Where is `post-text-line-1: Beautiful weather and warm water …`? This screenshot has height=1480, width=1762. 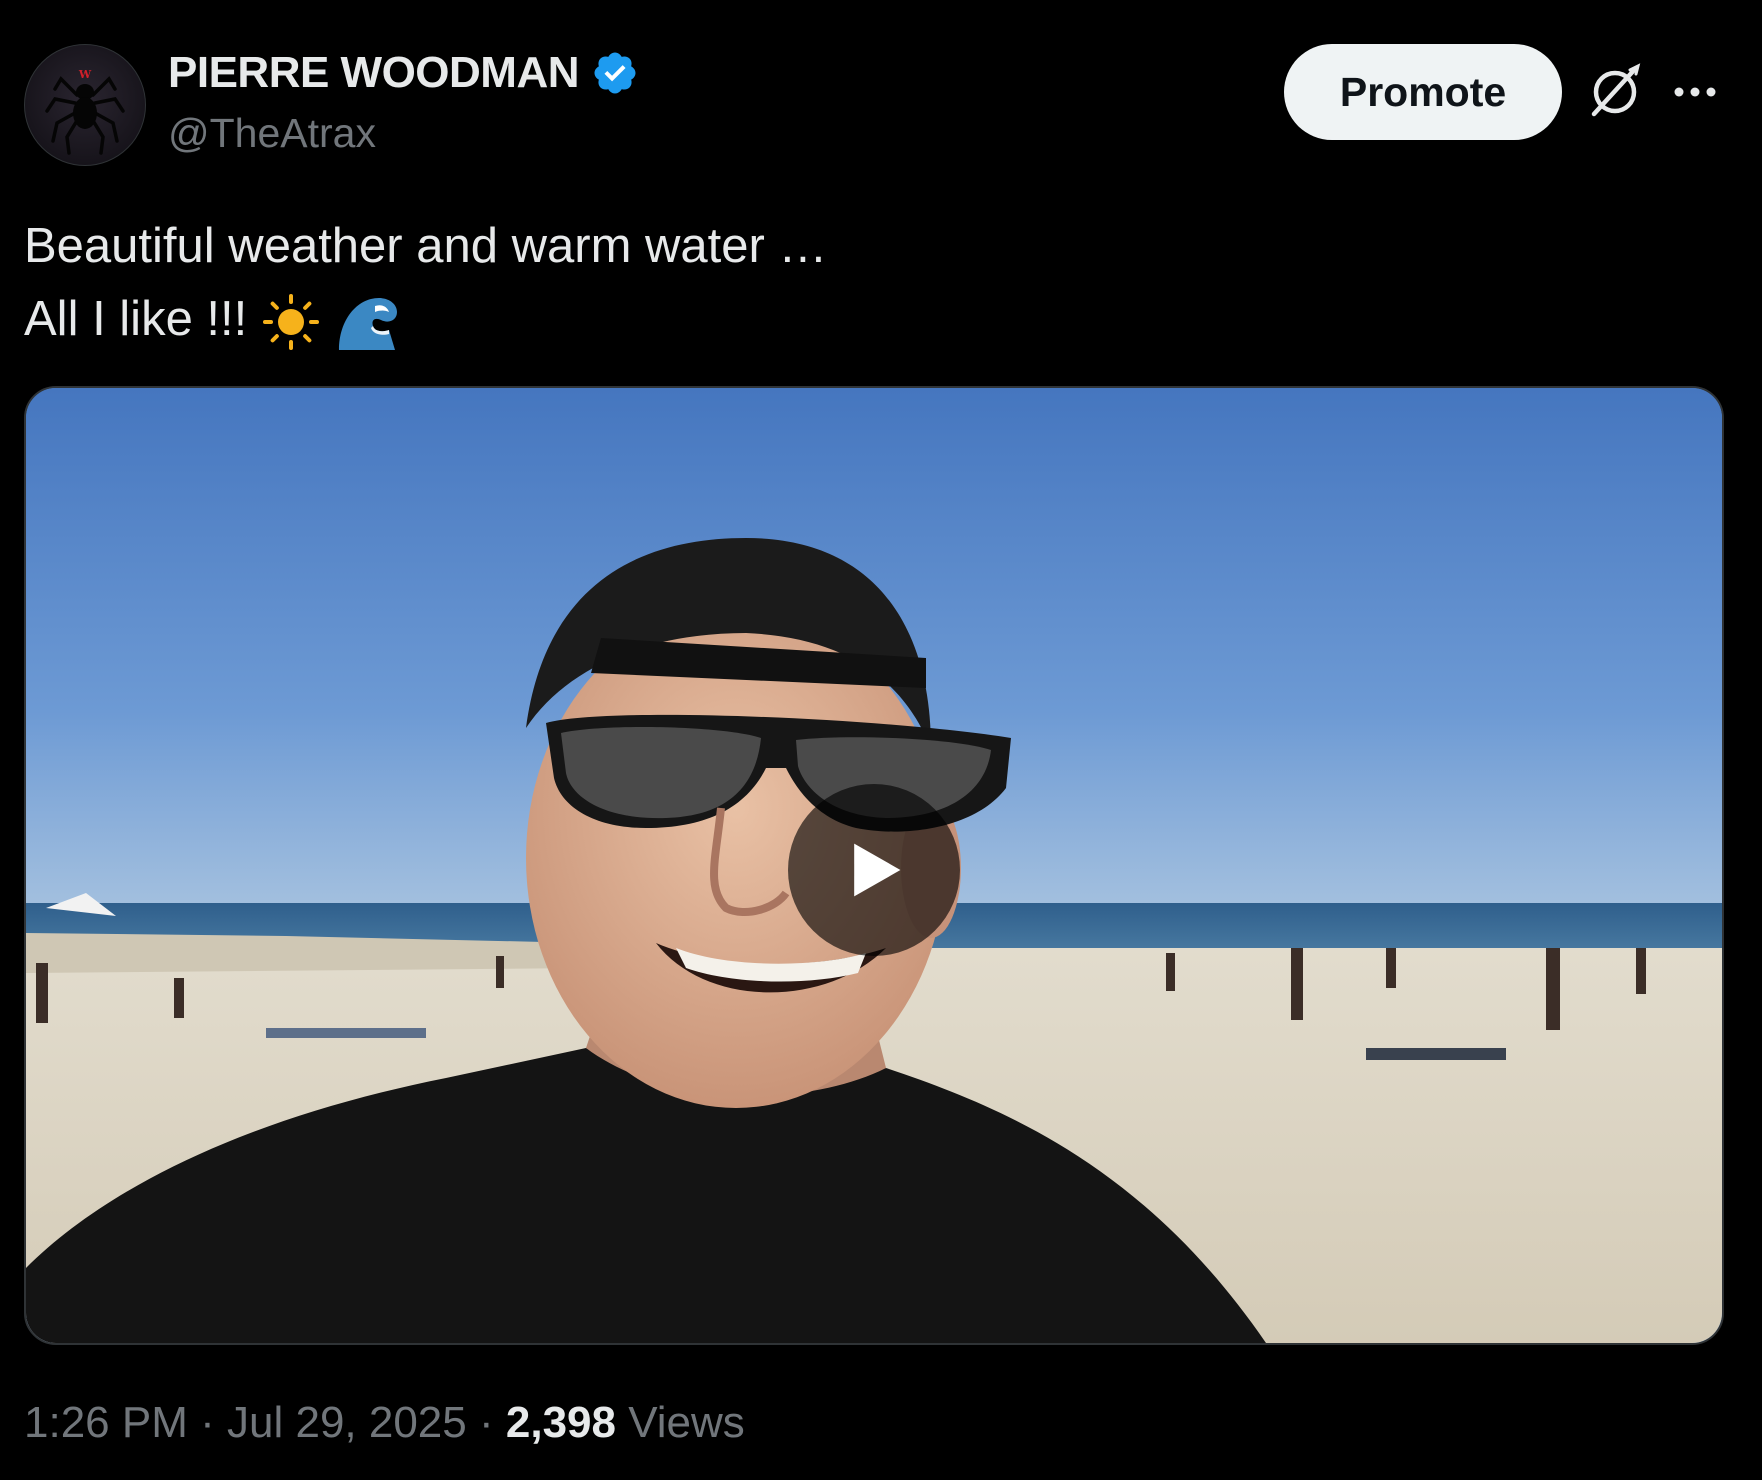
post-text-line-1: Beautiful weather and warm water … is located at coordinates (426, 246).